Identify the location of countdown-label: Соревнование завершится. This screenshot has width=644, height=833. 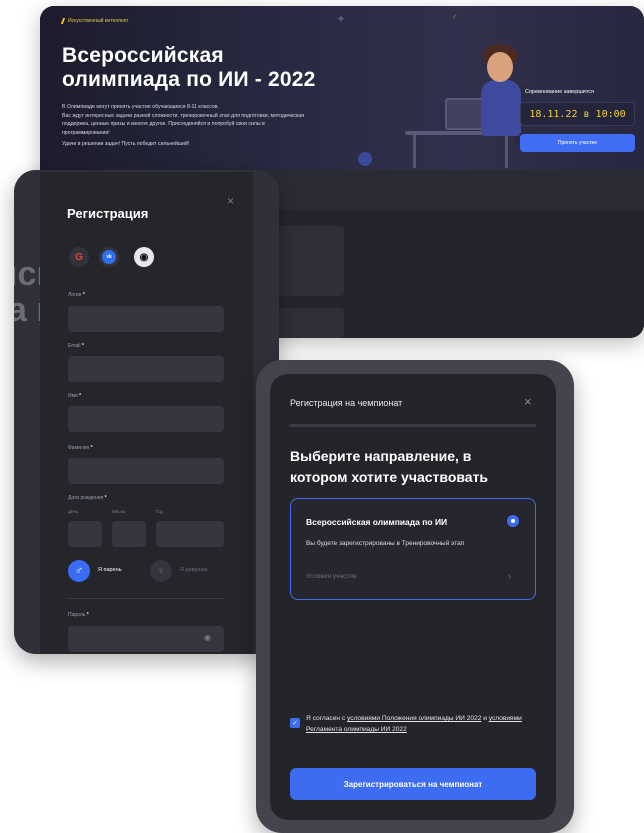
(560, 92).